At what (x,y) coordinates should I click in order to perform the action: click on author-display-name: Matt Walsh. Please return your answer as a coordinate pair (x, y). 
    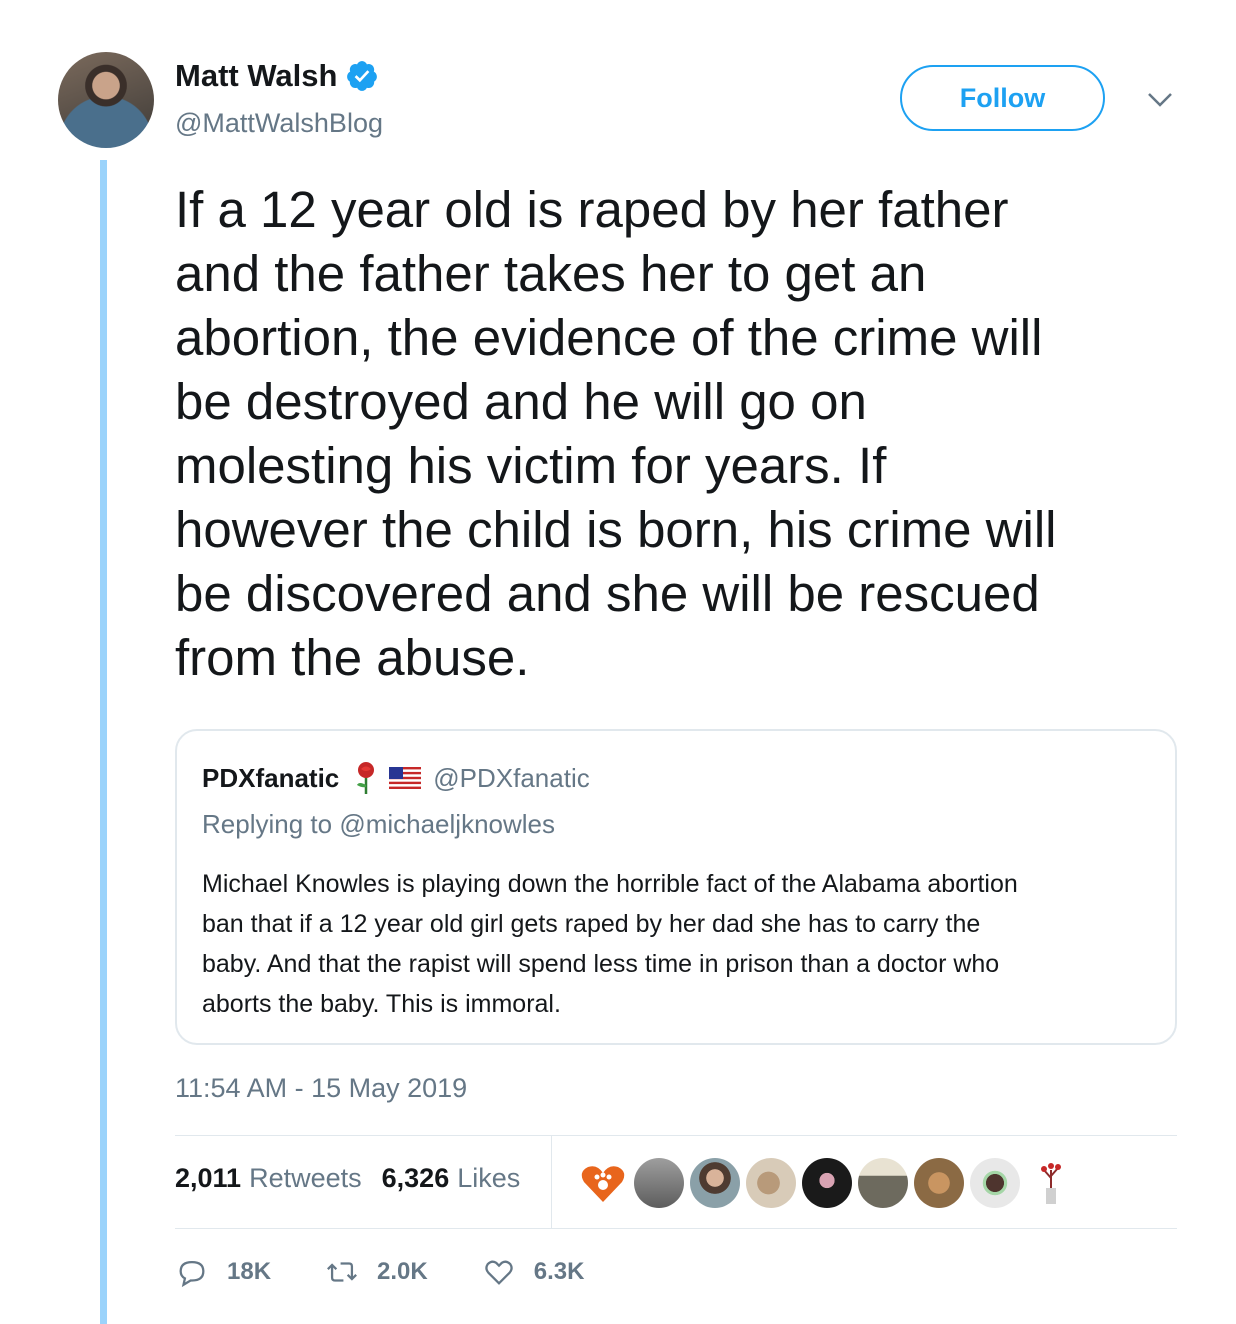
    Looking at the image, I should click on (256, 76).